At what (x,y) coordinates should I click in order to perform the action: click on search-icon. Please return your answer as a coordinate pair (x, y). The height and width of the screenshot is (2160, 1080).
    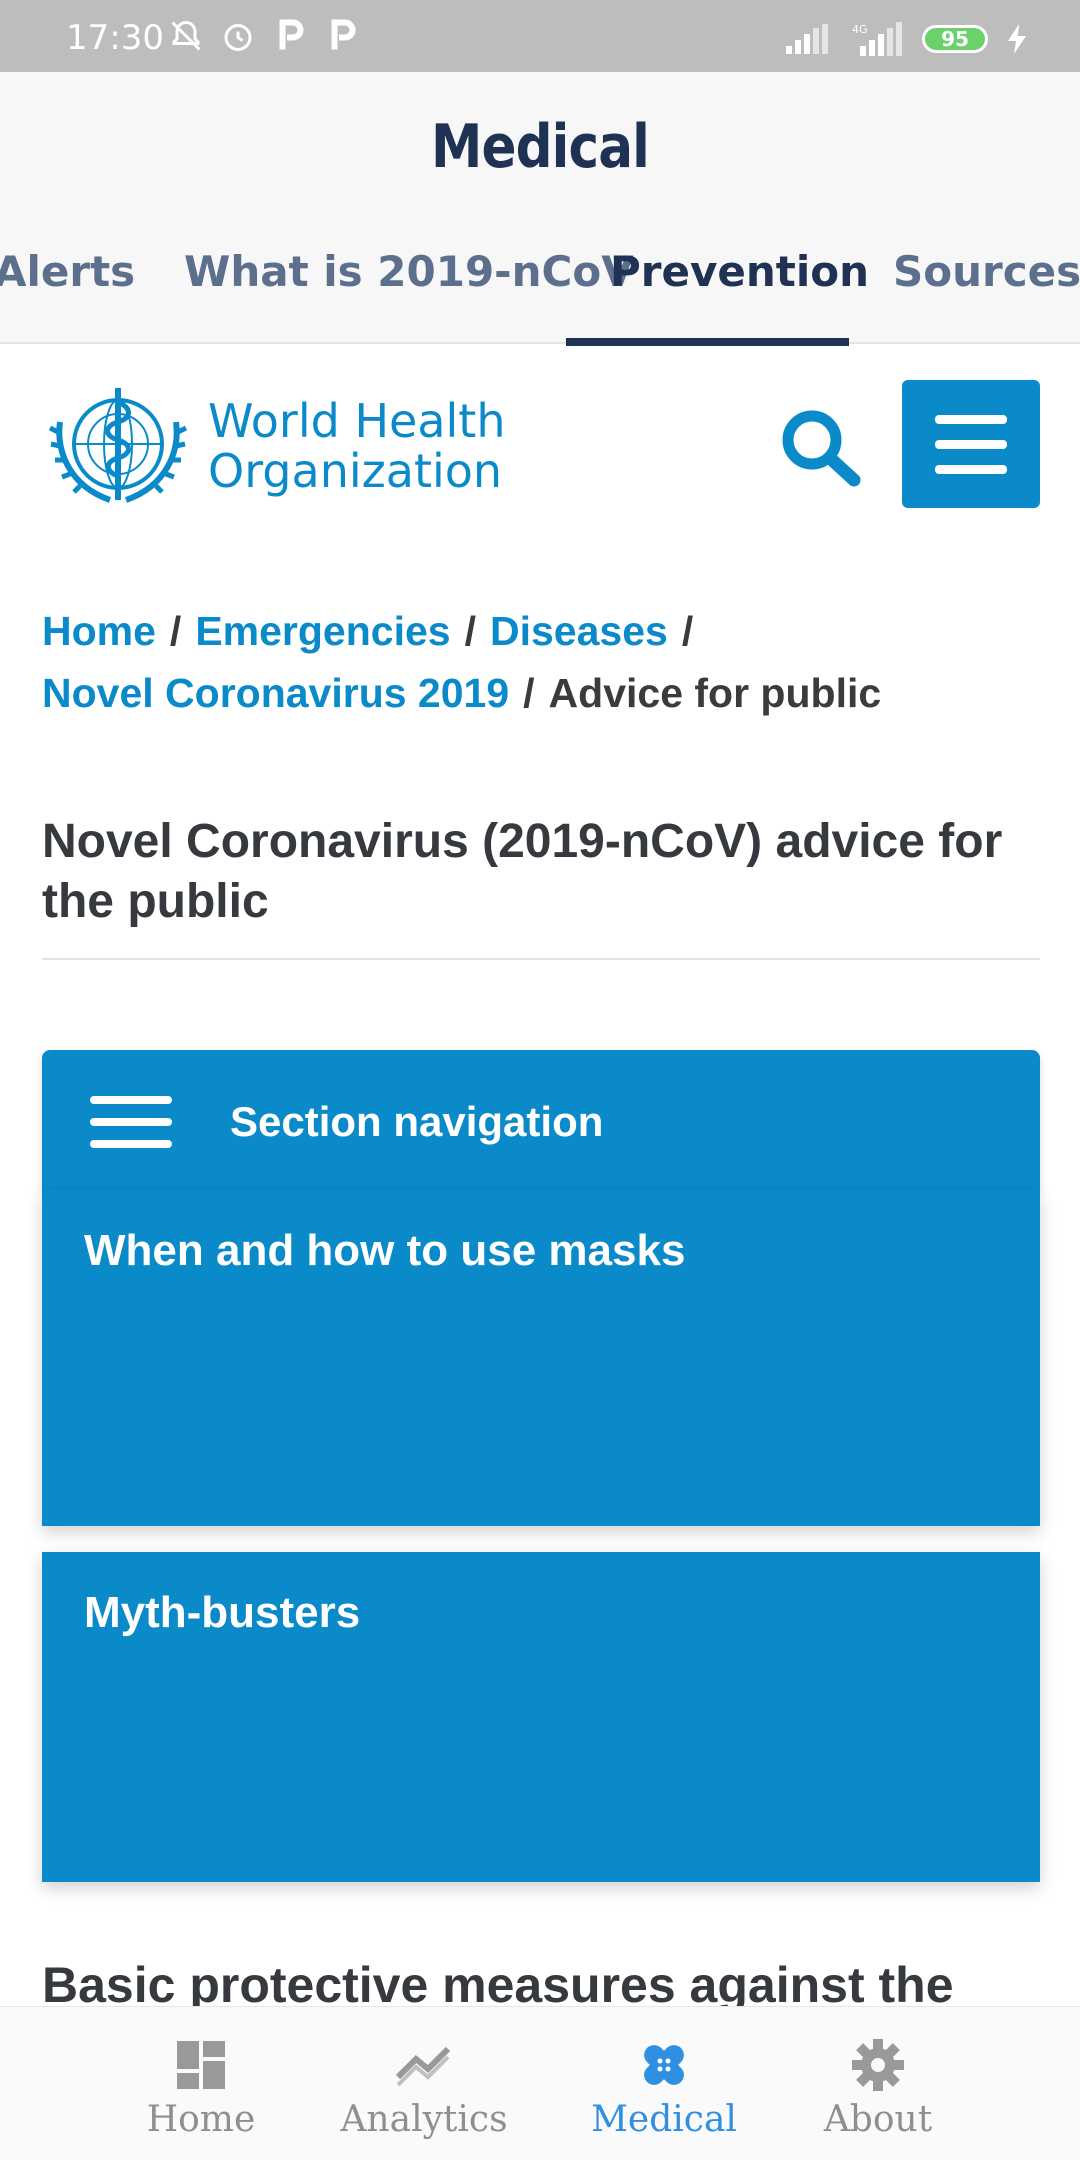
    Looking at the image, I should click on (821, 449).